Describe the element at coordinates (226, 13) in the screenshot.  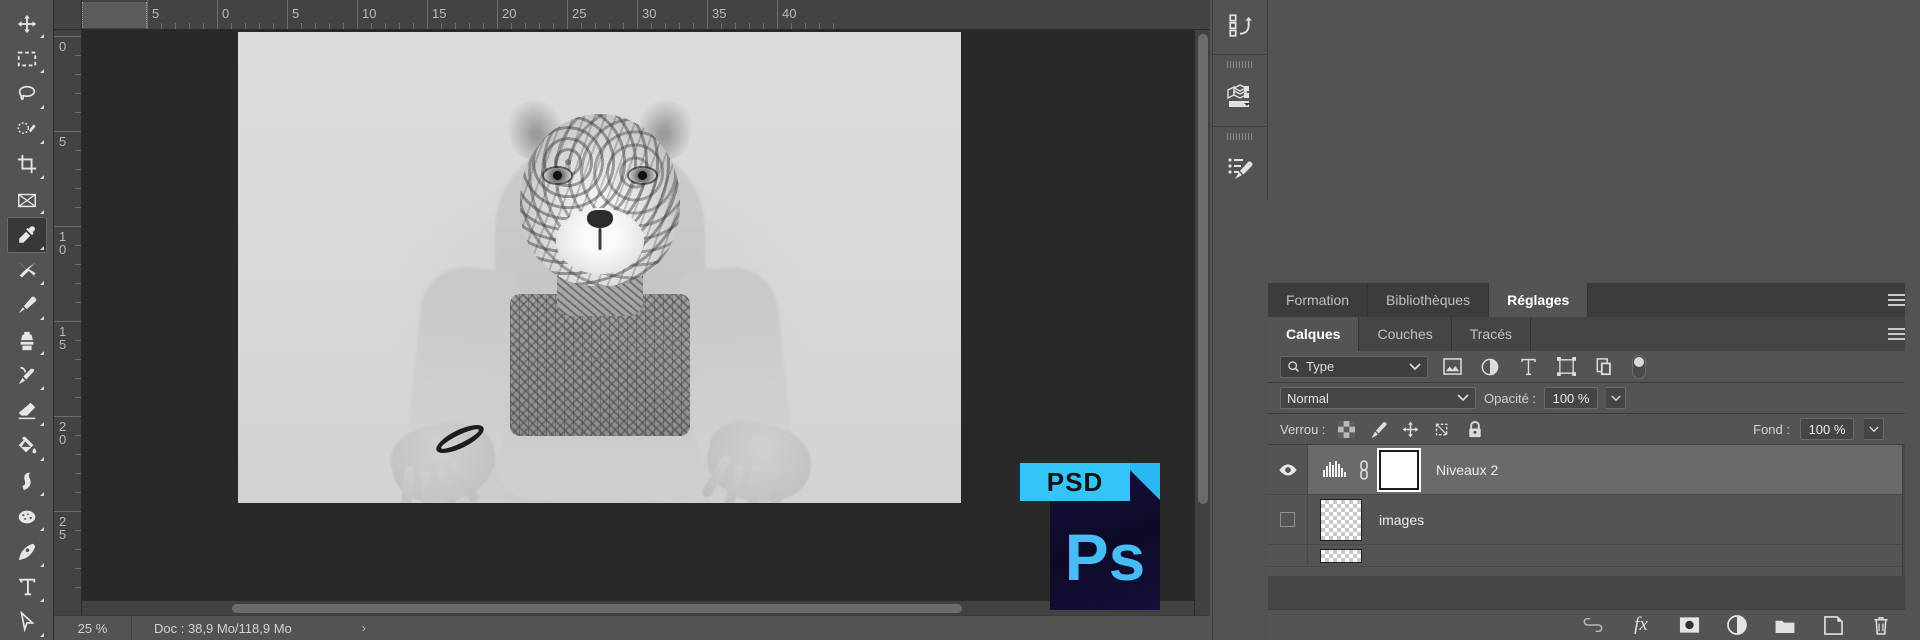
I see `ruler-label: 0` at that location.